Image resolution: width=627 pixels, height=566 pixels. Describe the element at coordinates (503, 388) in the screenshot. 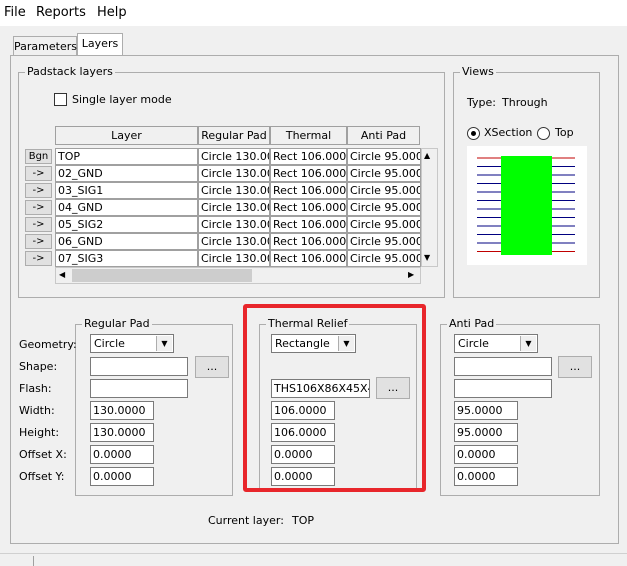

I see `anti-flash-field` at that location.